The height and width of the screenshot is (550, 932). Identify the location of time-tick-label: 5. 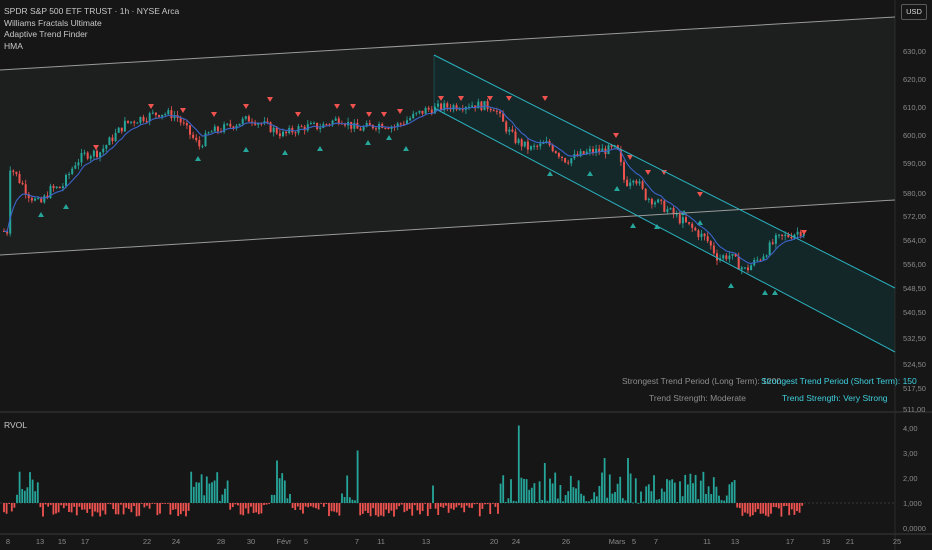
(306, 541).